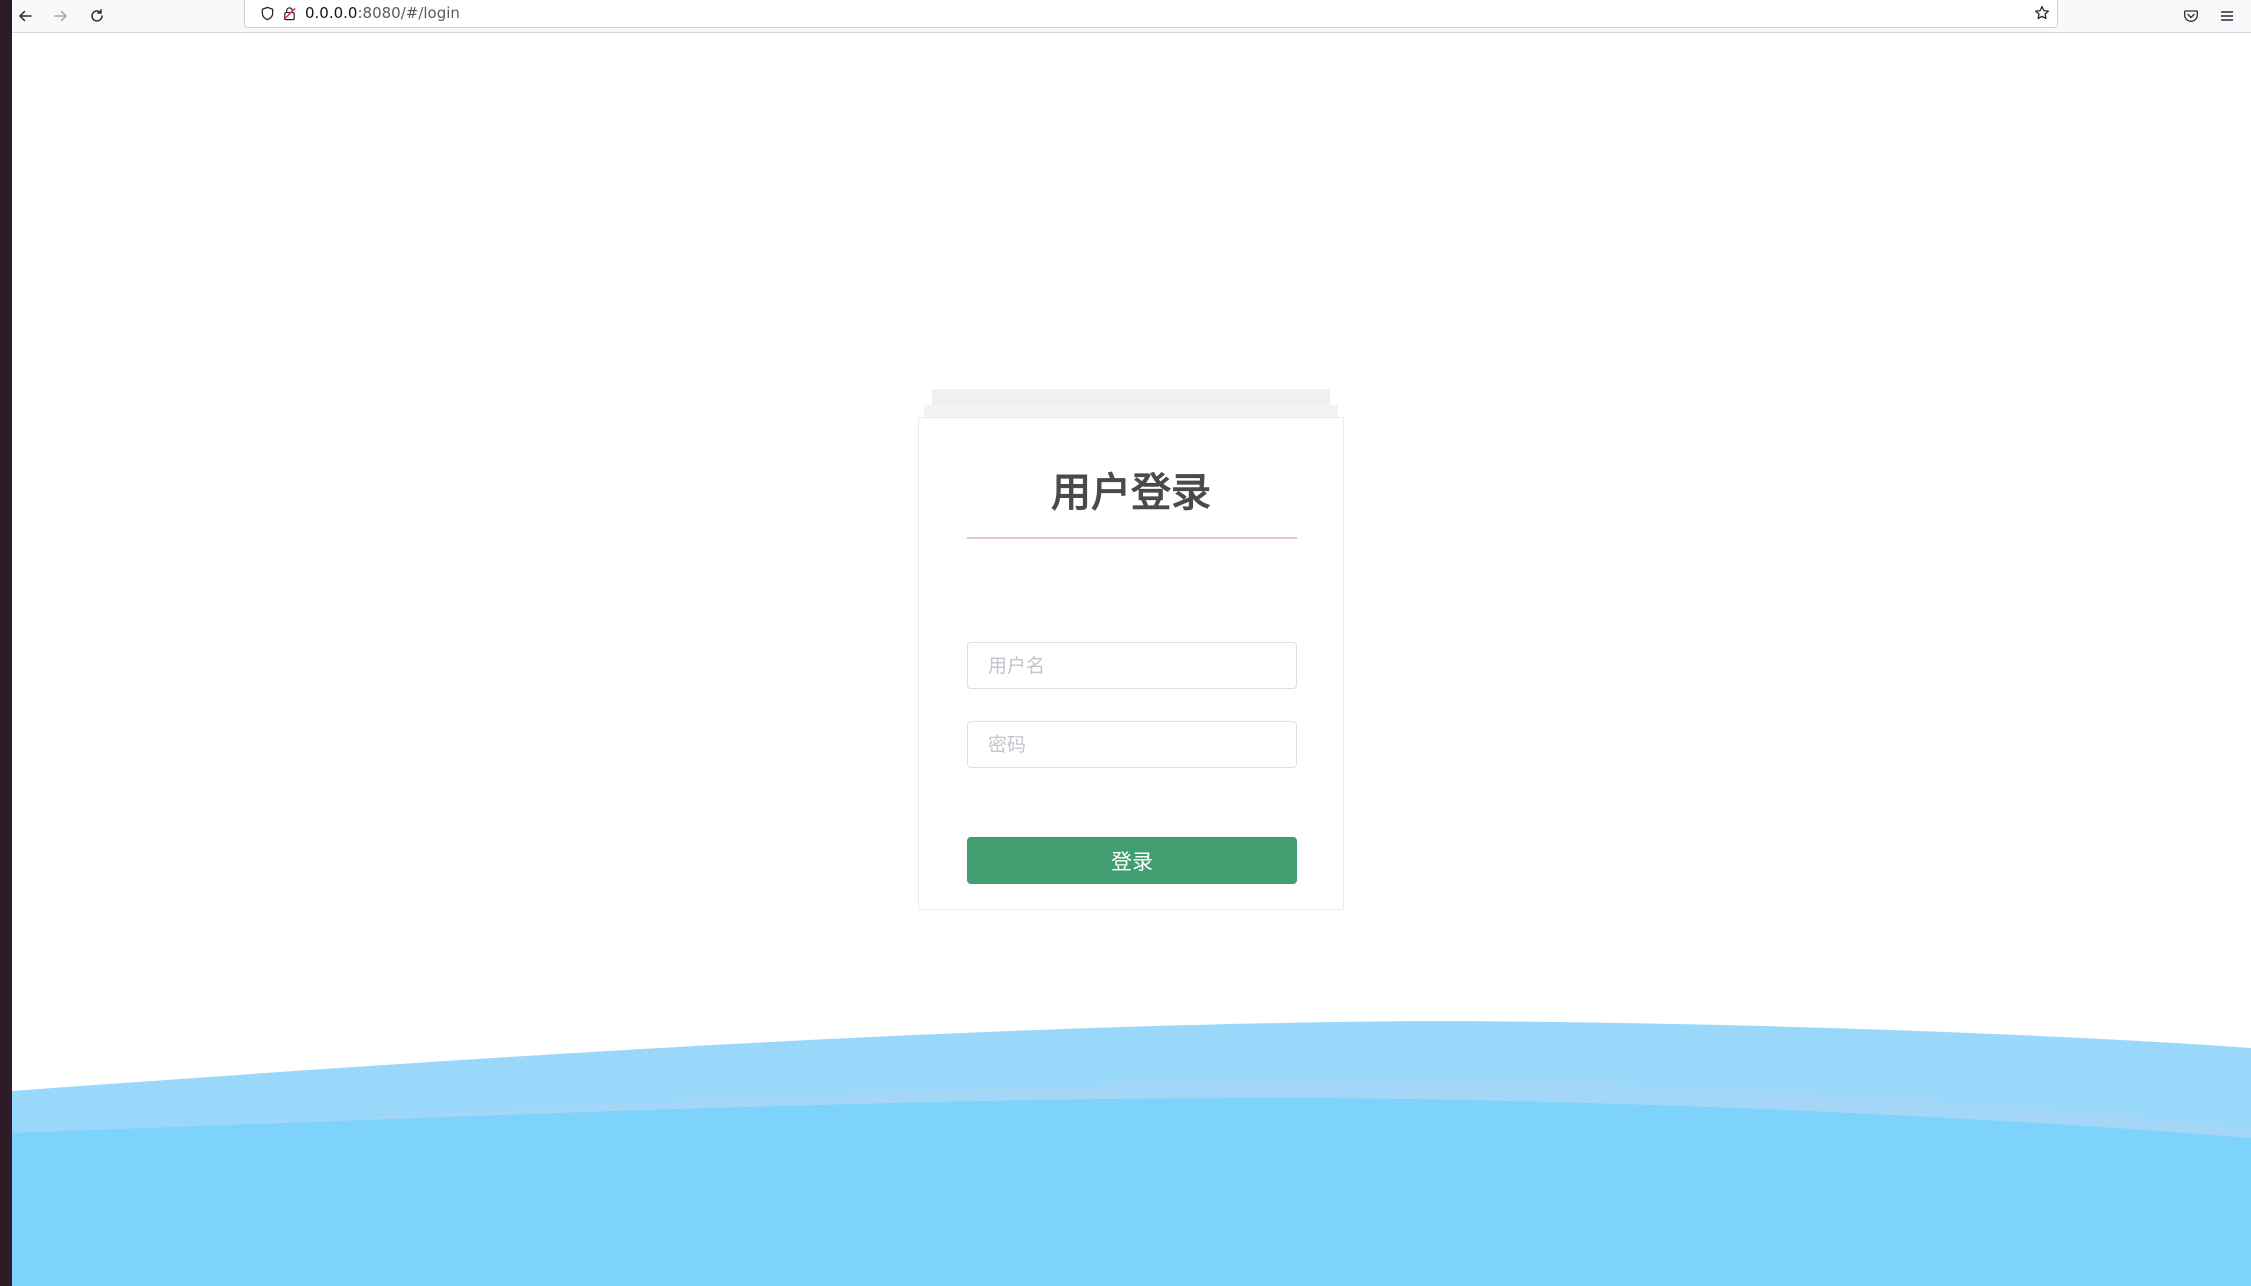 This screenshot has width=2251, height=1286. I want to click on pocket-icon, so click(2191, 16).